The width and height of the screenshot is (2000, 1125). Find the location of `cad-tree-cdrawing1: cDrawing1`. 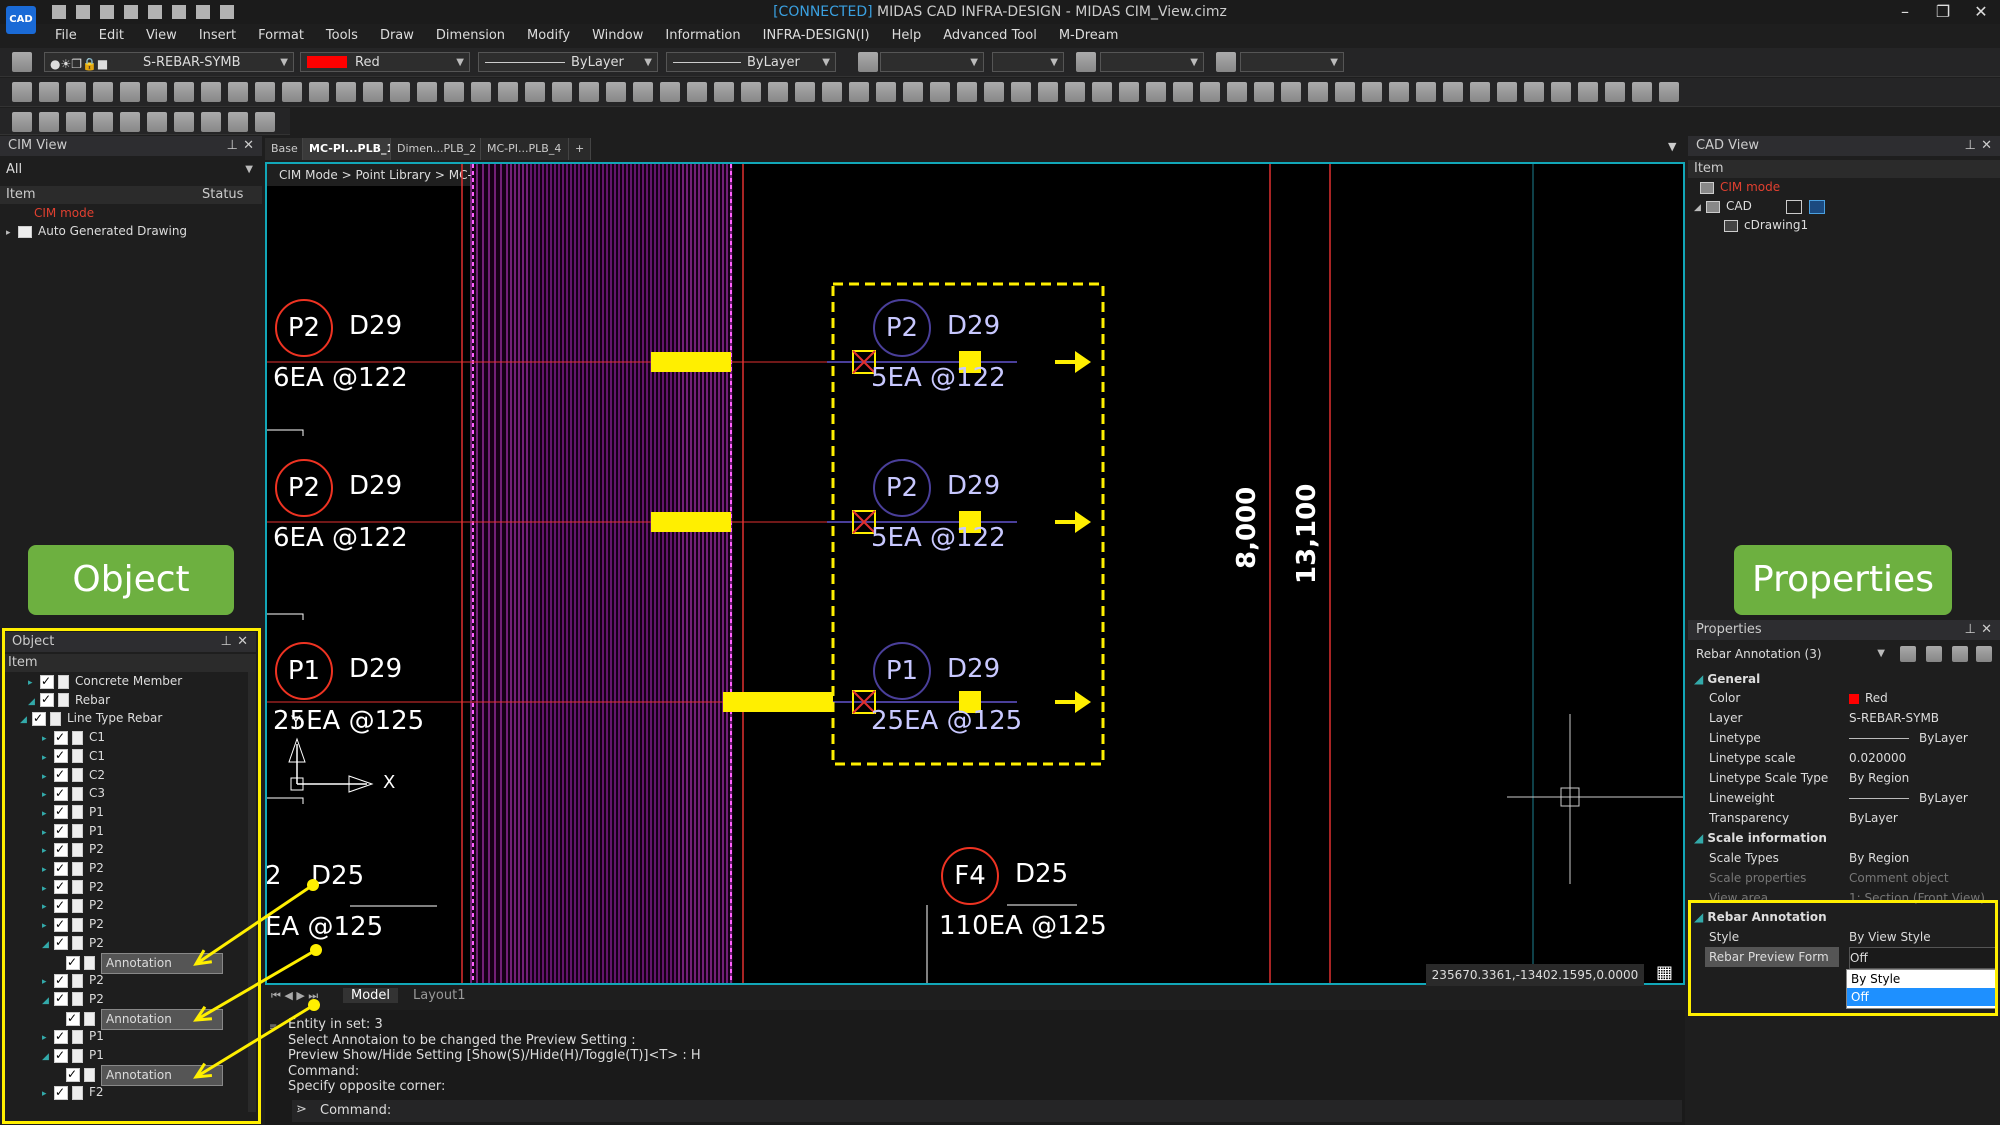

cad-tree-cdrawing1: cDrawing1 is located at coordinates (1766, 225).